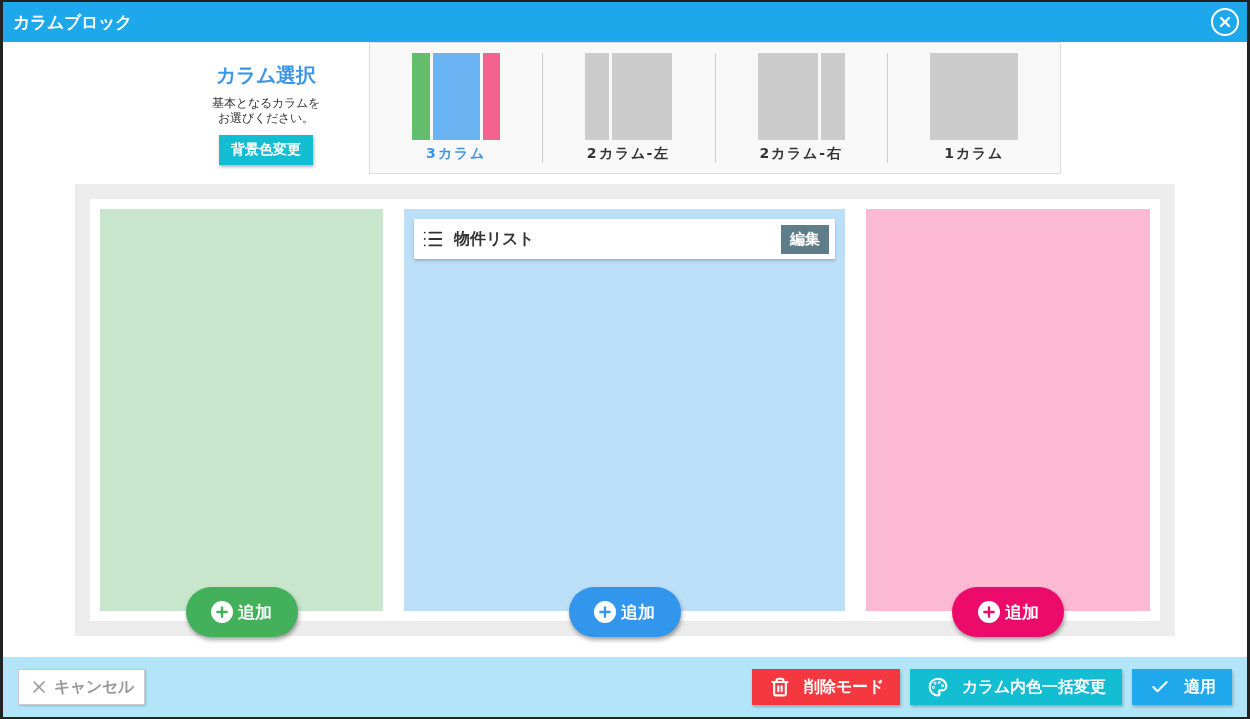 Image resolution: width=1250 pixels, height=719 pixels. Describe the element at coordinates (81, 687) in the screenshot. I see `cancel-button: キャンセル` at that location.